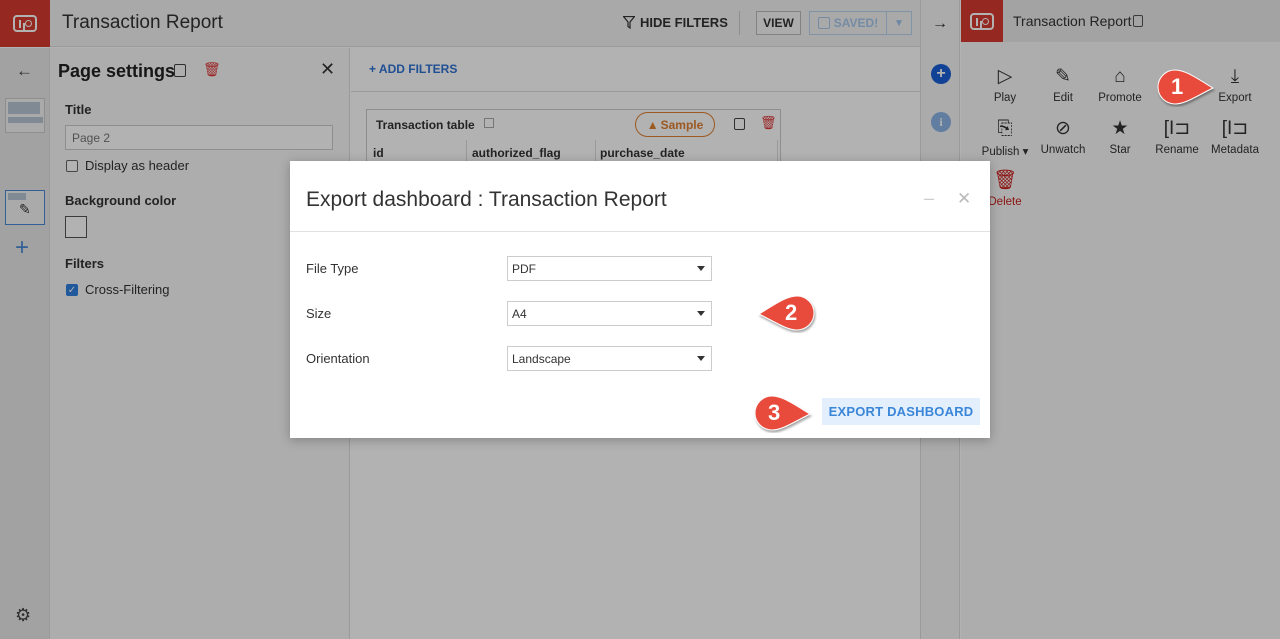  Describe the element at coordinates (901, 411) in the screenshot. I see `export-dashboard-button: EXPORT DASHBOARD` at that location.